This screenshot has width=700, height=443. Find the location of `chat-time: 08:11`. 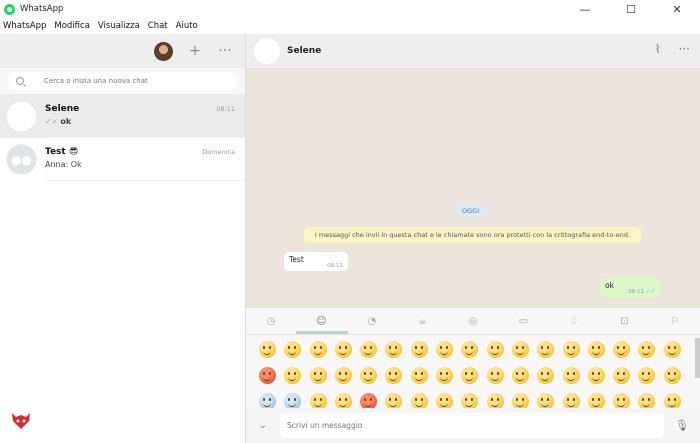

chat-time: 08:11 is located at coordinates (225, 109).